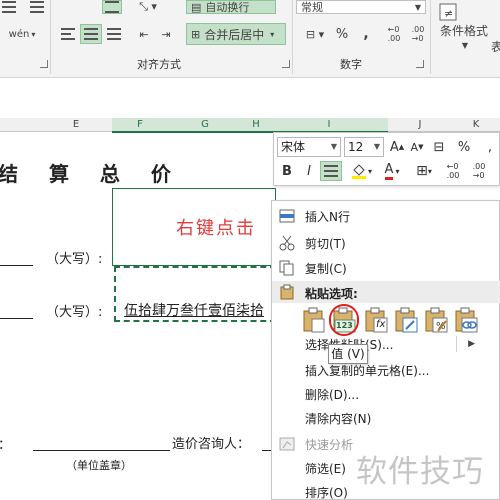  I want to click on font-name-value: 宋体, so click(293, 147).